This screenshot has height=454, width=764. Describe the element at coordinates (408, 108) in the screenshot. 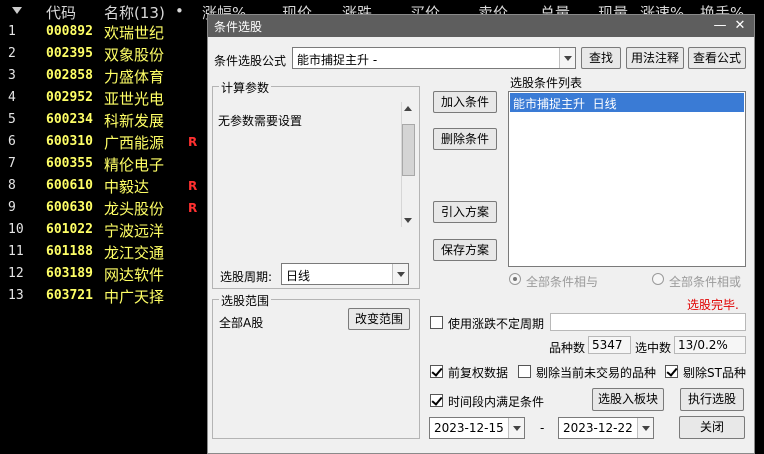

I see `scroll-up-icon` at that location.